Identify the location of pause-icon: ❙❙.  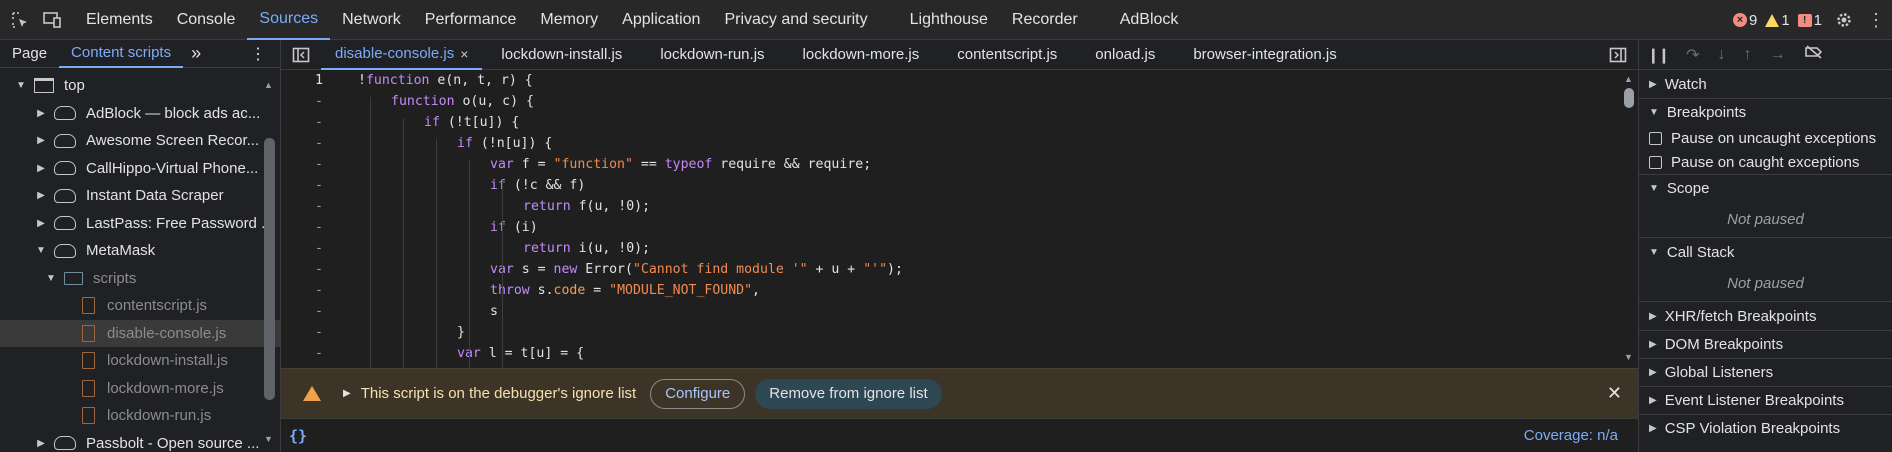
(1658, 55).